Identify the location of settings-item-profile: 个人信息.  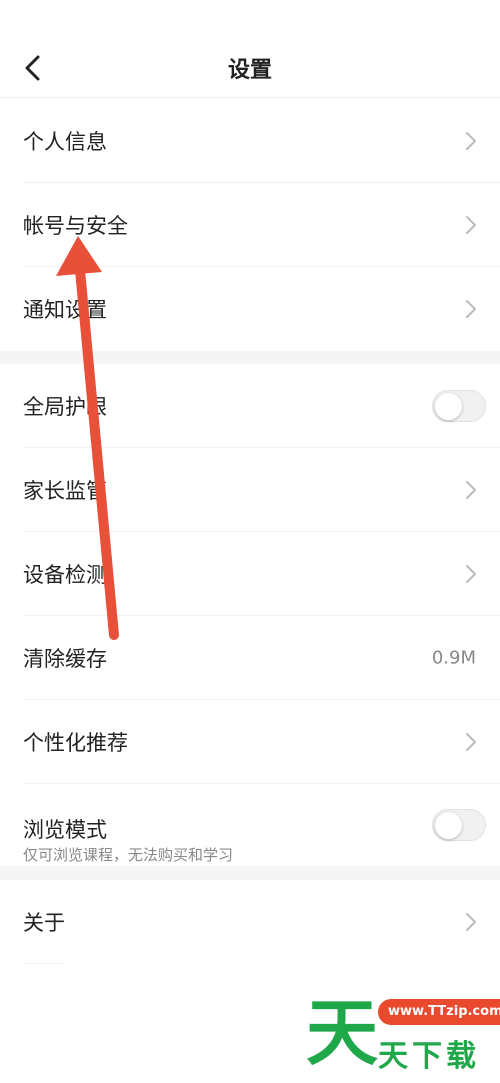
(250, 141).